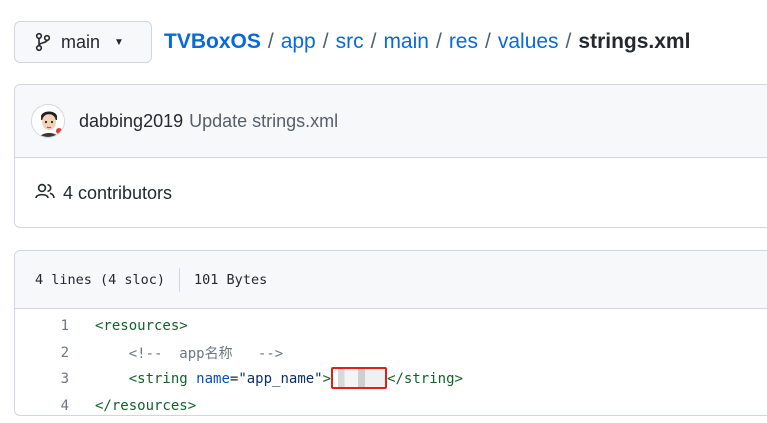 Image resolution: width=767 pixels, height=423 pixels. I want to click on code-tag: </resources>, so click(146, 405).